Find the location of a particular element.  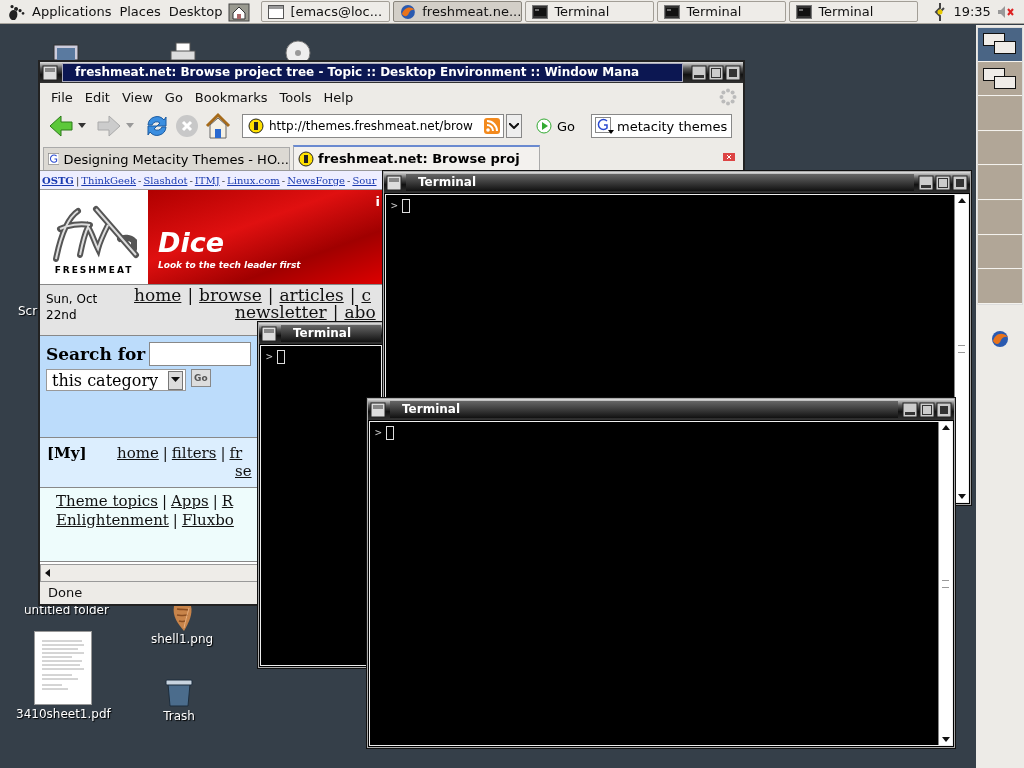

workspace is located at coordinates (1000, 45).